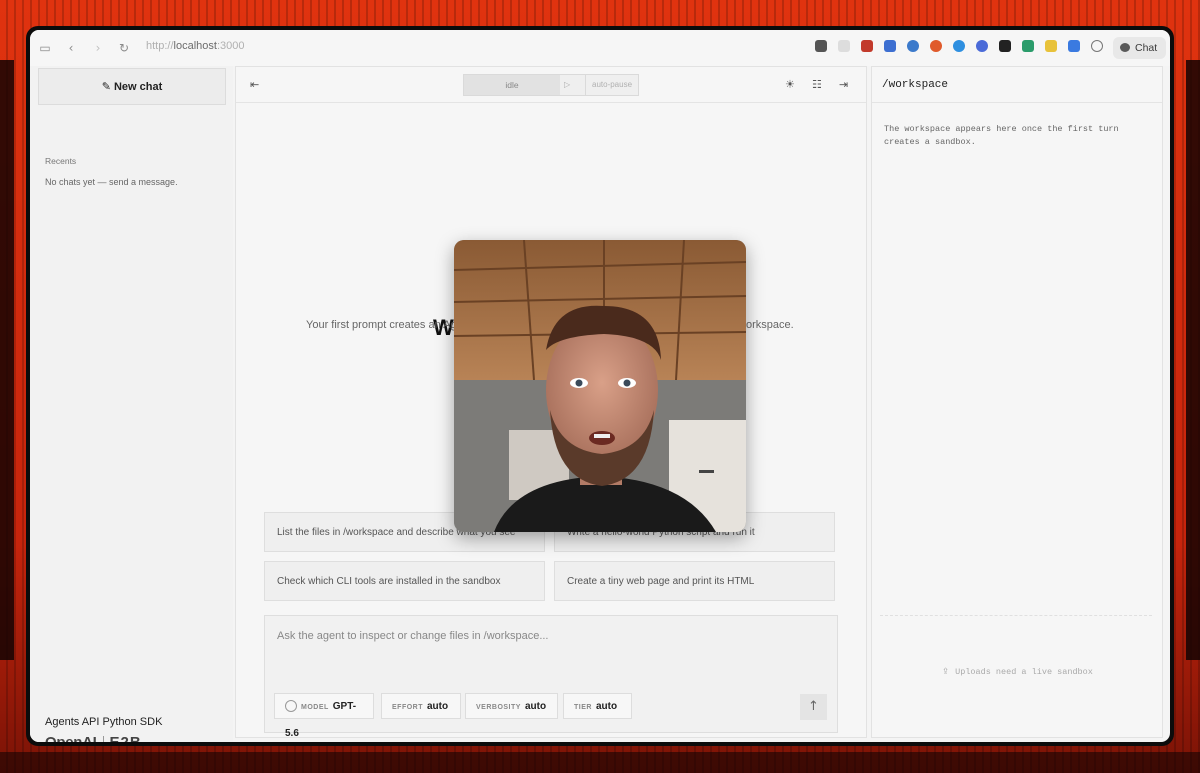 The height and width of the screenshot is (773, 1200). I want to click on url-bar: http://localhost:3000, so click(195, 46).